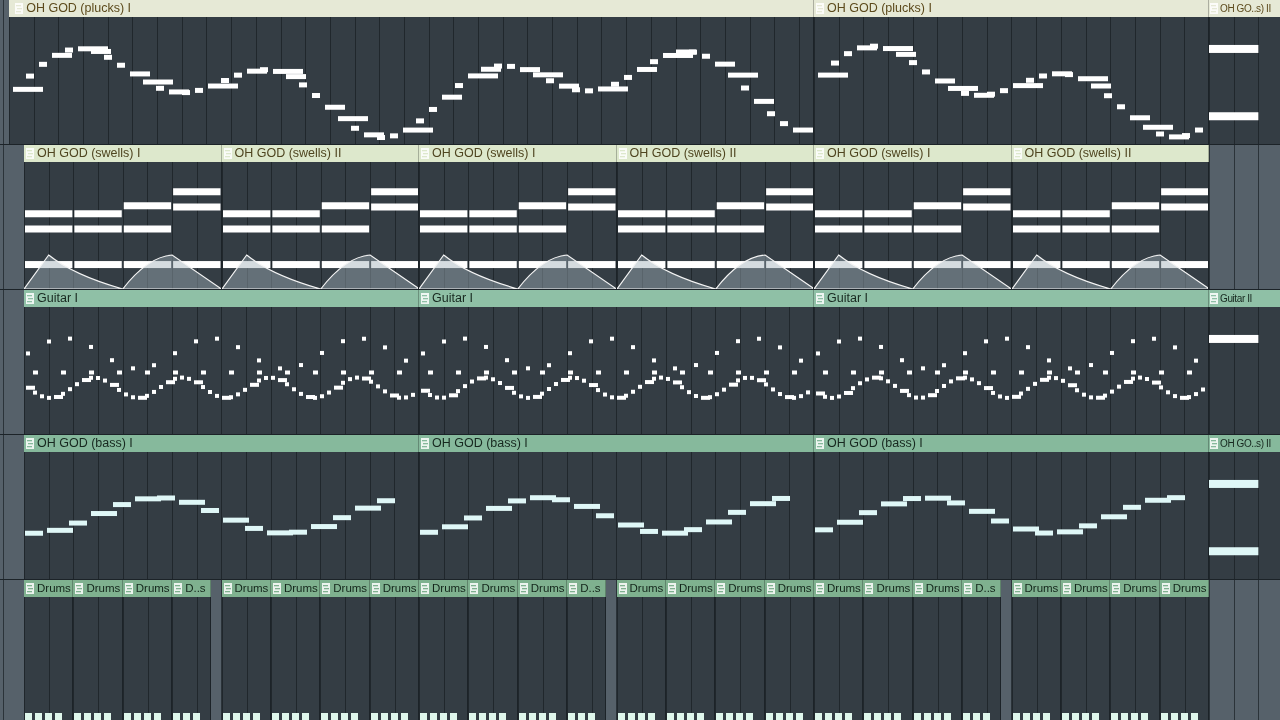 The width and height of the screenshot is (1280, 720). I want to click on clip-label: OH GOD (swells) II, so click(288, 153).